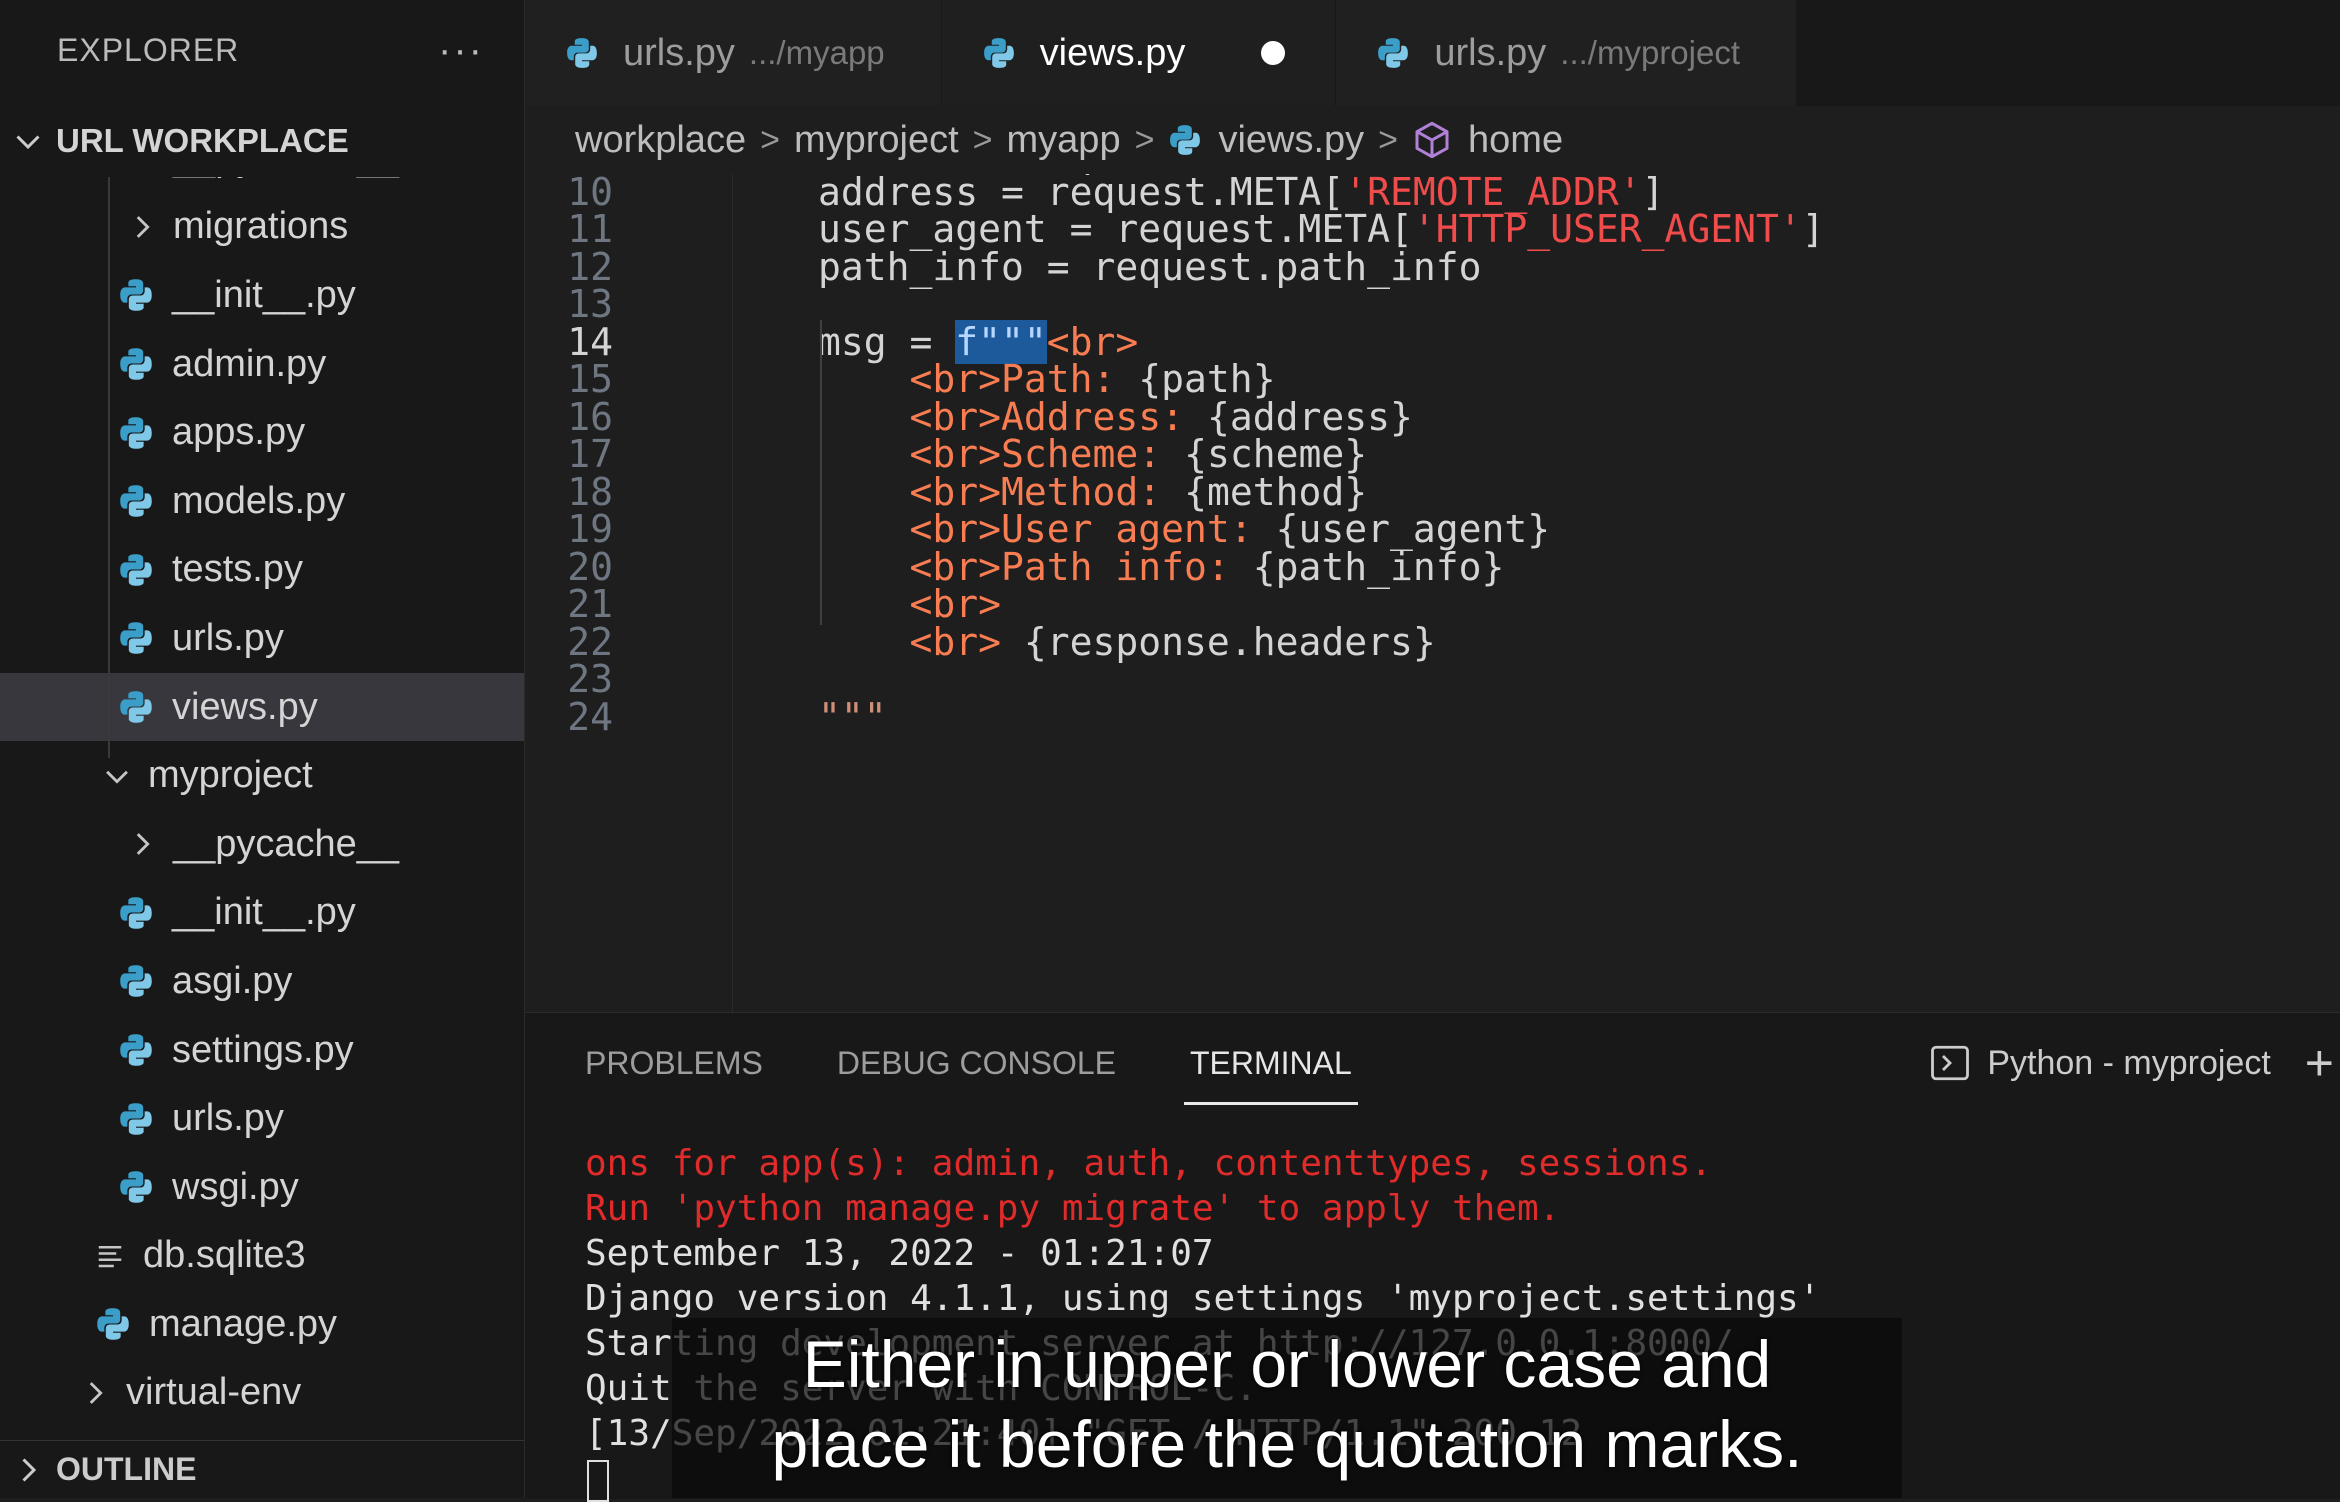  I want to click on tree-item: wsgi.py, so click(262, 1187).